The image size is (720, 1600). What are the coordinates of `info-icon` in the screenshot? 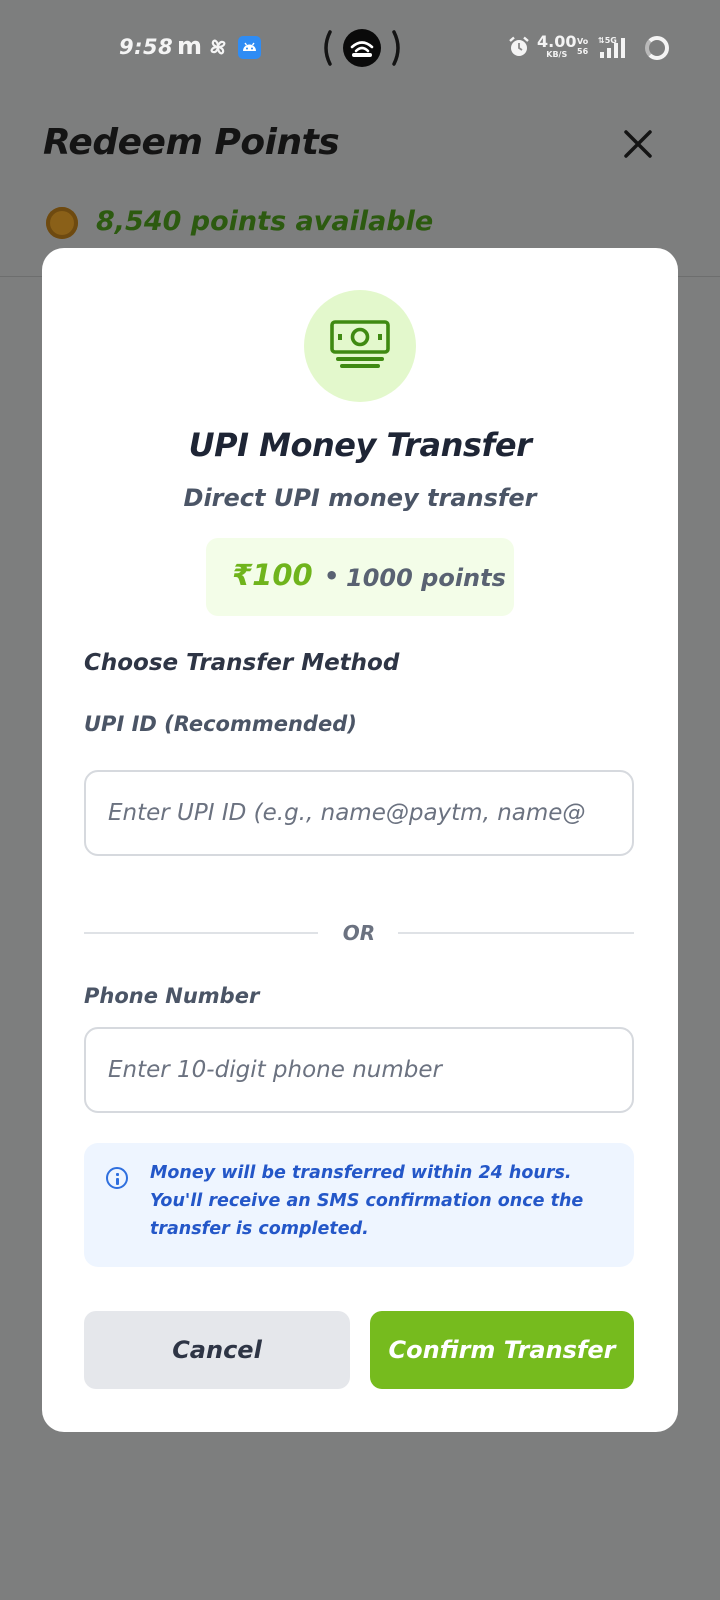 It's located at (117, 1178).